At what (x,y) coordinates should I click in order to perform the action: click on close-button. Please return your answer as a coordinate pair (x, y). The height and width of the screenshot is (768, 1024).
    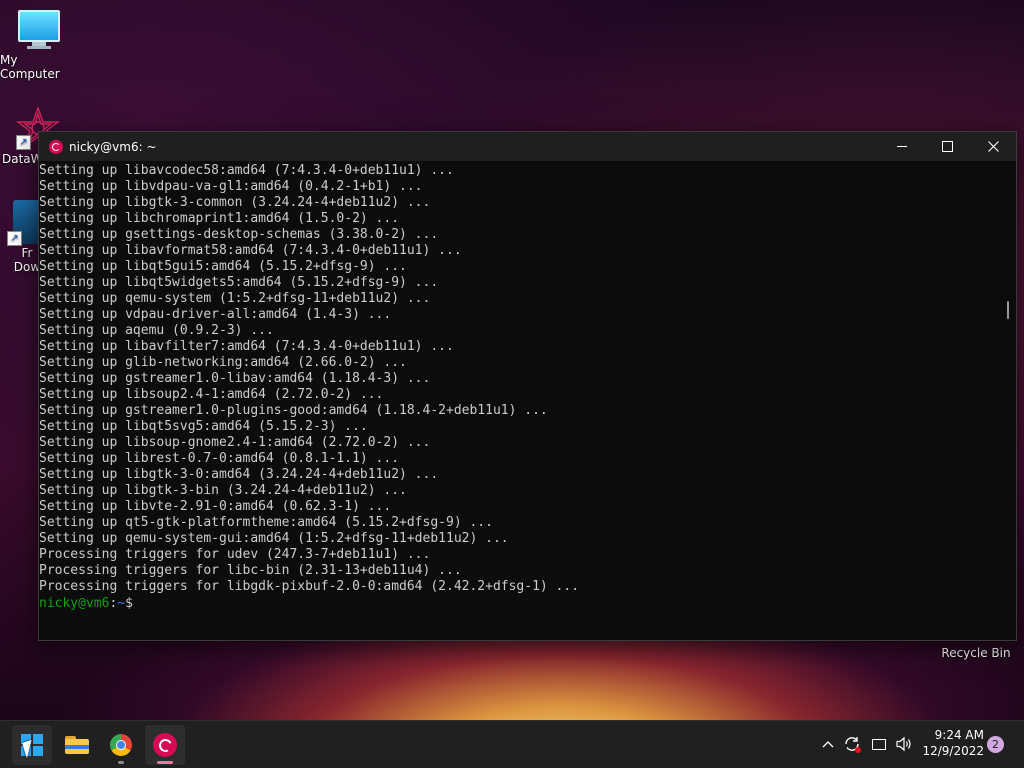
    Looking at the image, I should click on (993, 146).